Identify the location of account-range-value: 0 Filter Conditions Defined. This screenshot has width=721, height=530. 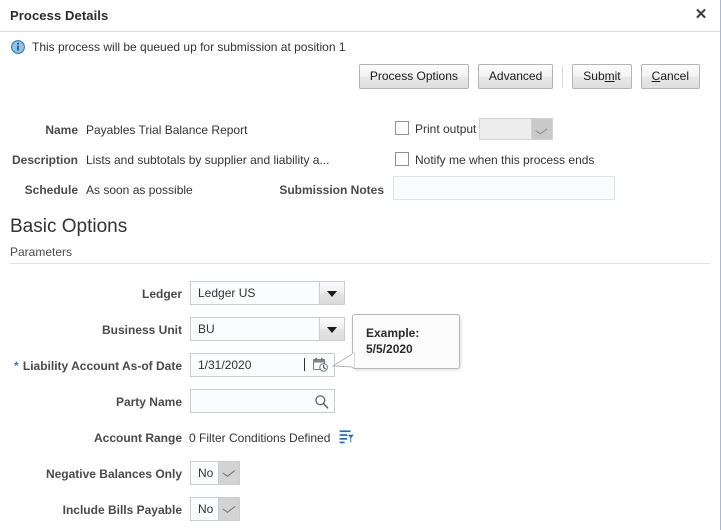
(260, 438).